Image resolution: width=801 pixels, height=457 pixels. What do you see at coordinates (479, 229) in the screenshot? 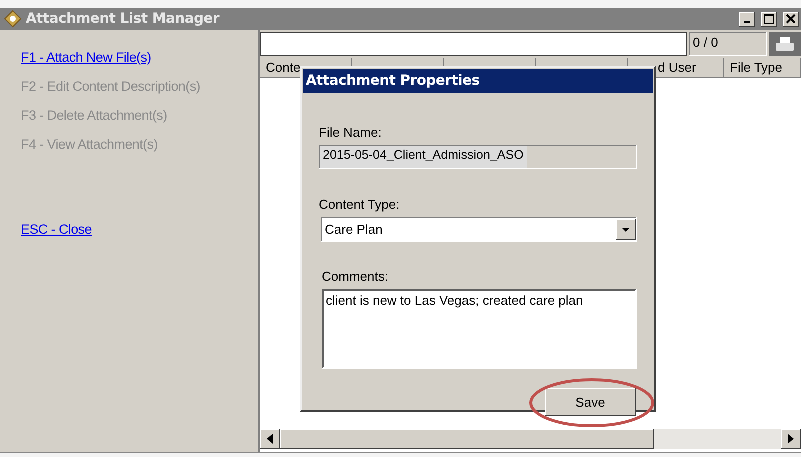
I see `content-type-dropdown: Care Plan` at bounding box center [479, 229].